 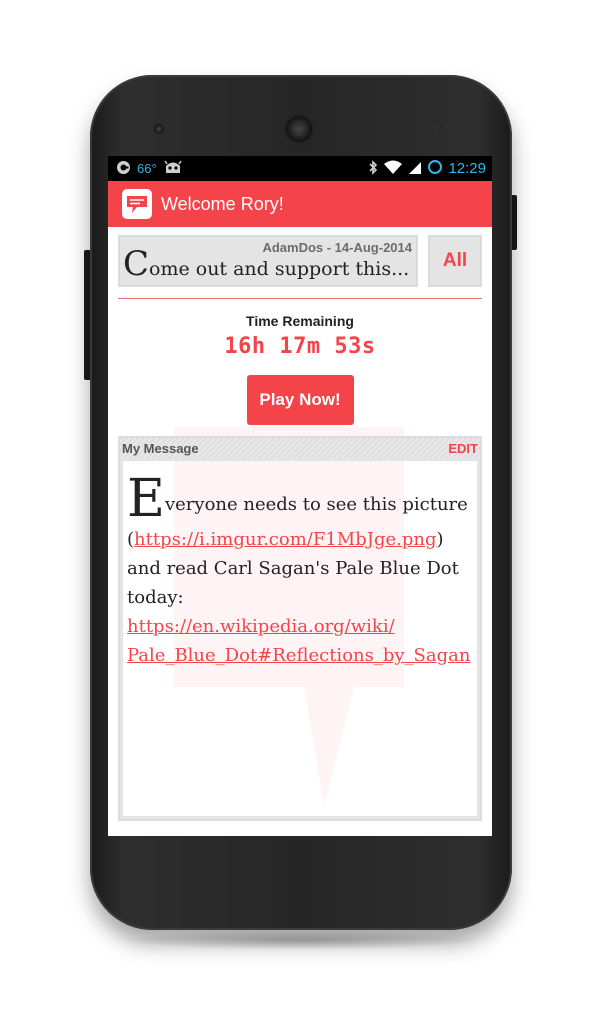 What do you see at coordinates (463, 448) in the screenshot?
I see `edit-button: EDIT` at bounding box center [463, 448].